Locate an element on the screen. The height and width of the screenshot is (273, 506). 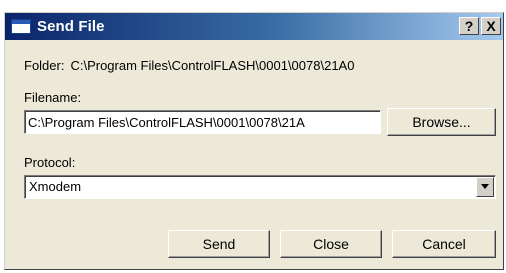
protocol-selected-value: Xmodem is located at coordinates (55, 186).